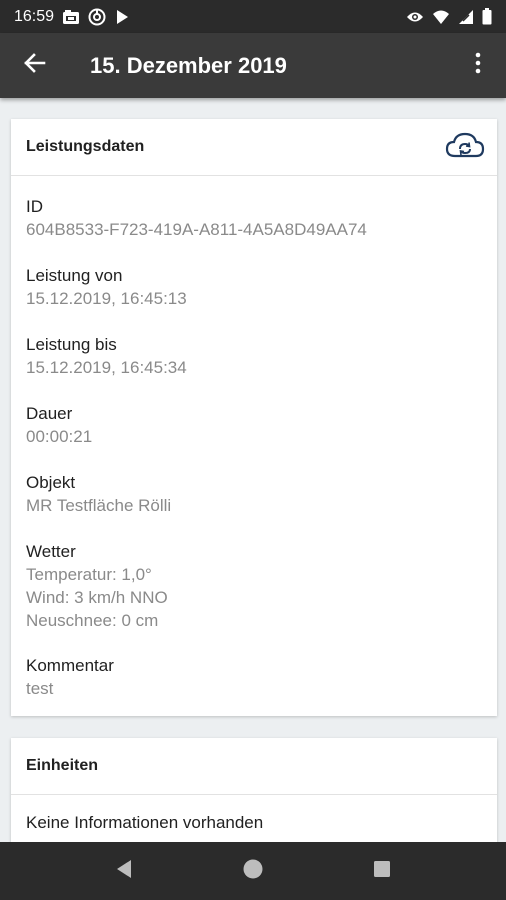 The image size is (506, 900). I want to click on field-comment-label: Kommentar, so click(70, 665).